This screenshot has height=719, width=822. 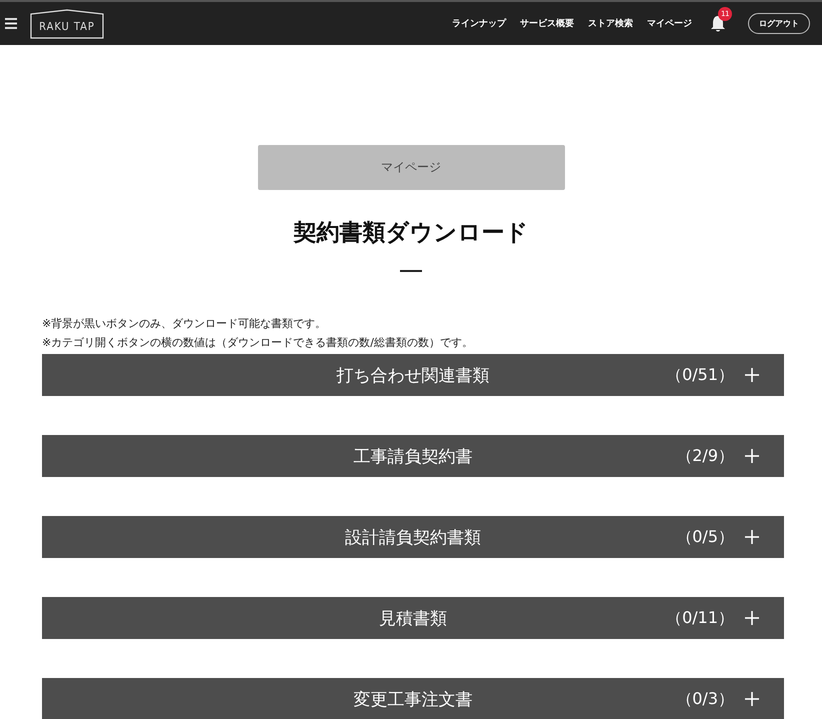 What do you see at coordinates (413, 375) in the screenshot?
I see `category-toggle: 打ち合わせ関連書類 （0/51）` at bounding box center [413, 375].